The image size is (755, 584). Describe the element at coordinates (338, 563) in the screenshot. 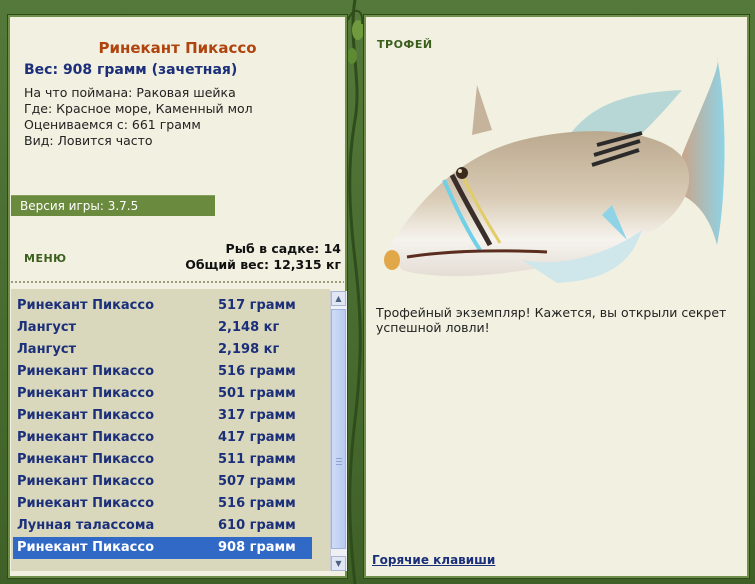

I see `scroll-down-icon: ▼` at that location.